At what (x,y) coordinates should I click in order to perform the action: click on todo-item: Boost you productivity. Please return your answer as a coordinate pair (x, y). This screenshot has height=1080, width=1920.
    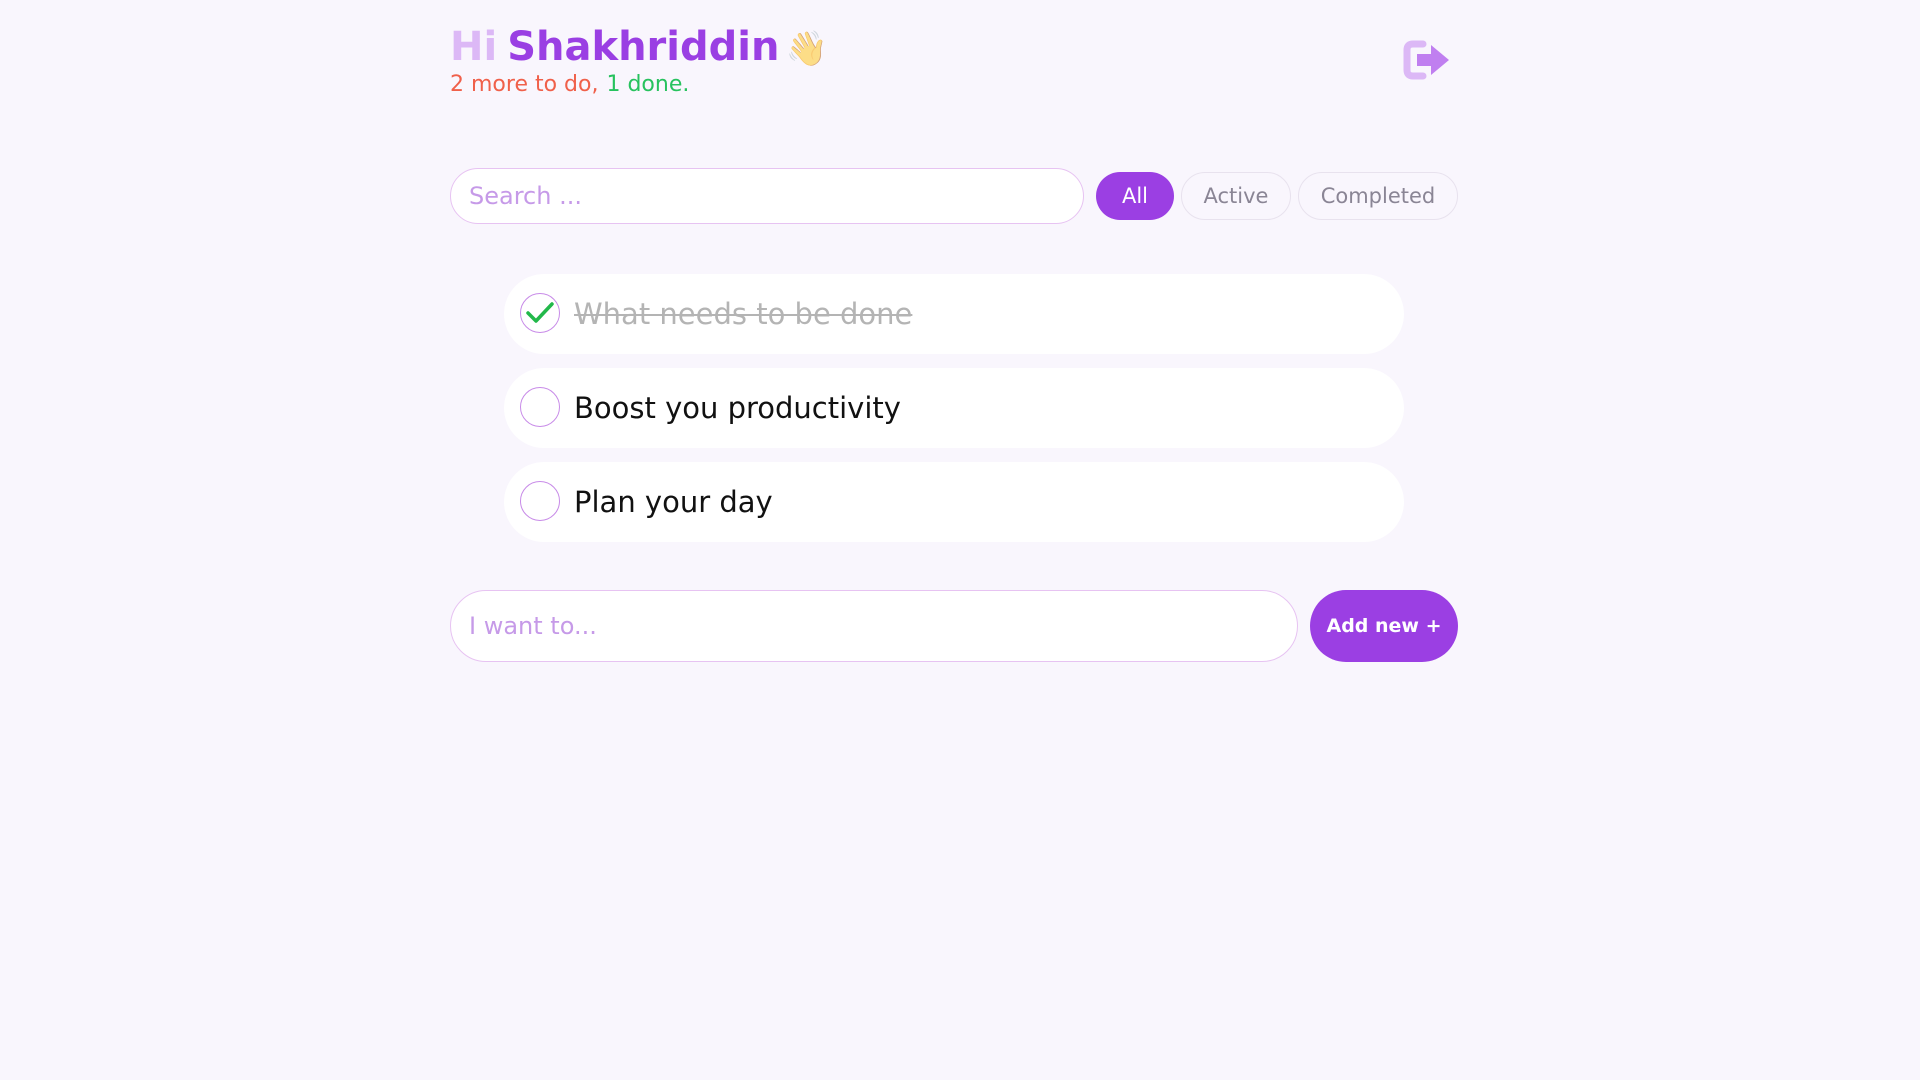
    Looking at the image, I should click on (954, 408).